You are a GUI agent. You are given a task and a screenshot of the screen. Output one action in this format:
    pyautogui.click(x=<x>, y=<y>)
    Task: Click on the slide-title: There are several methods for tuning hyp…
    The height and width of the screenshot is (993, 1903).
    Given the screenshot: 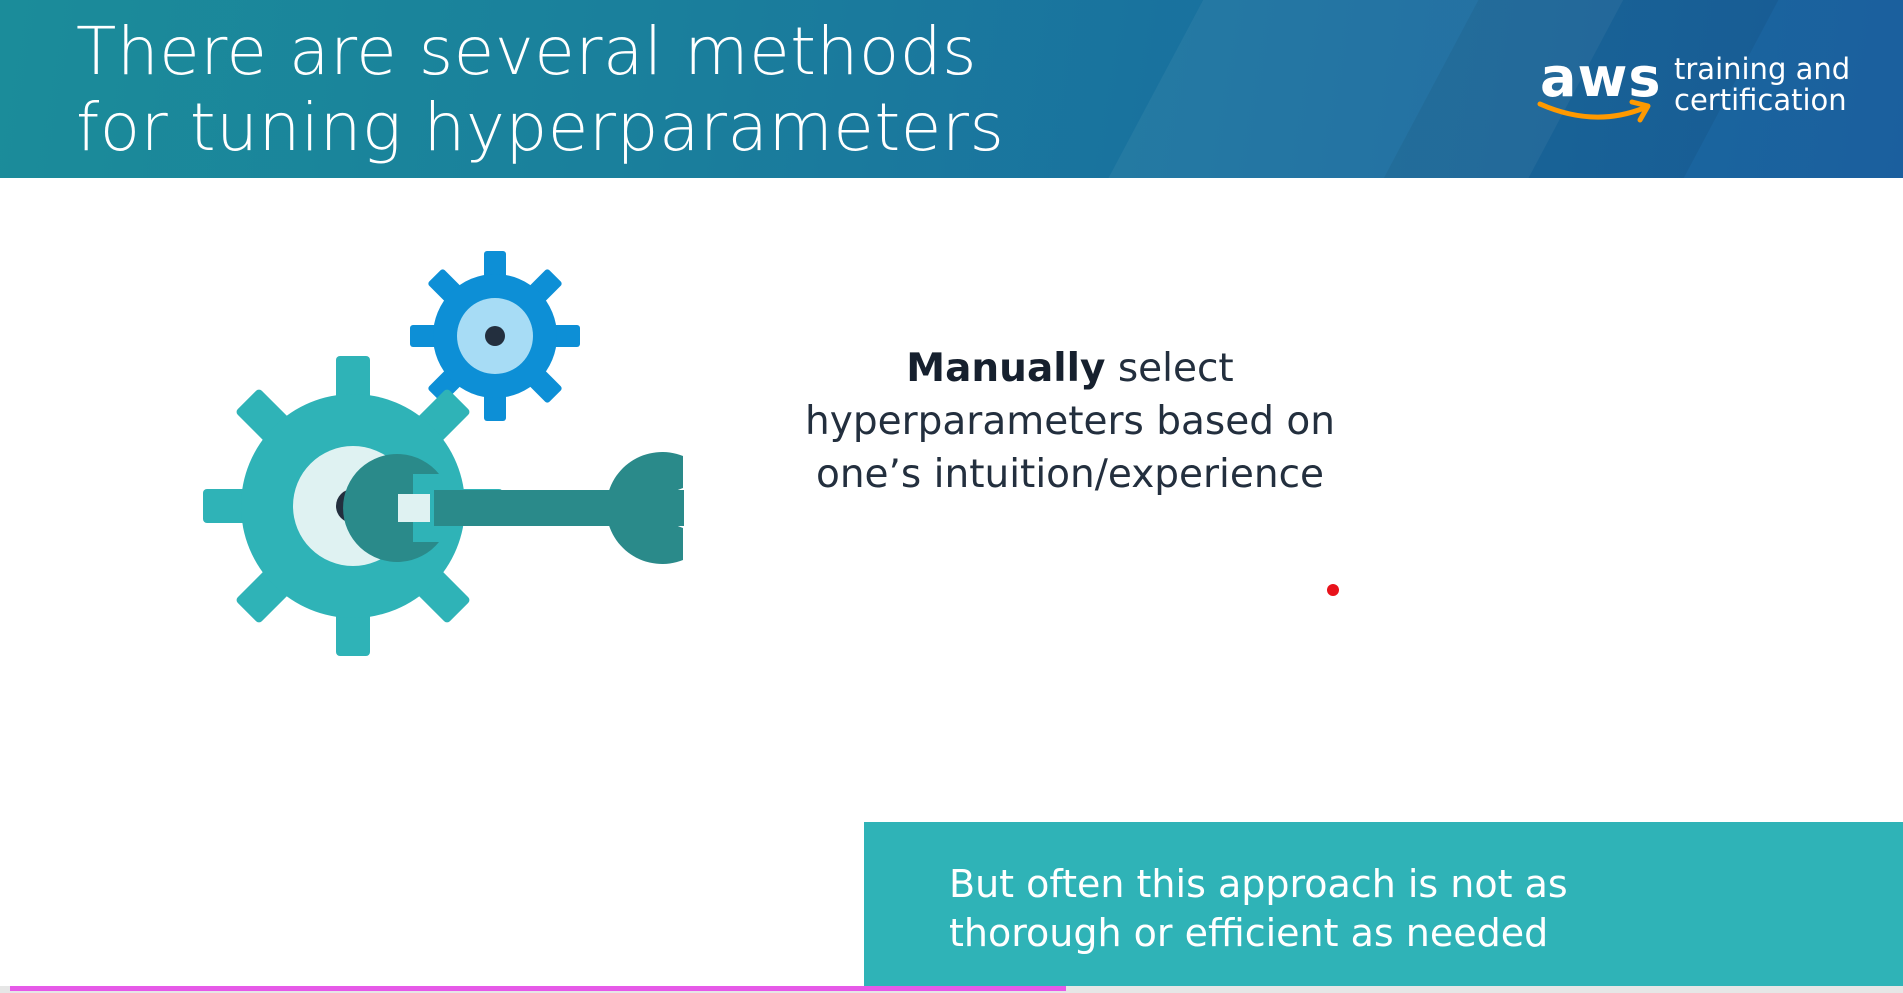 What is the action you would take?
    pyautogui.click(x=540, y=90)
    